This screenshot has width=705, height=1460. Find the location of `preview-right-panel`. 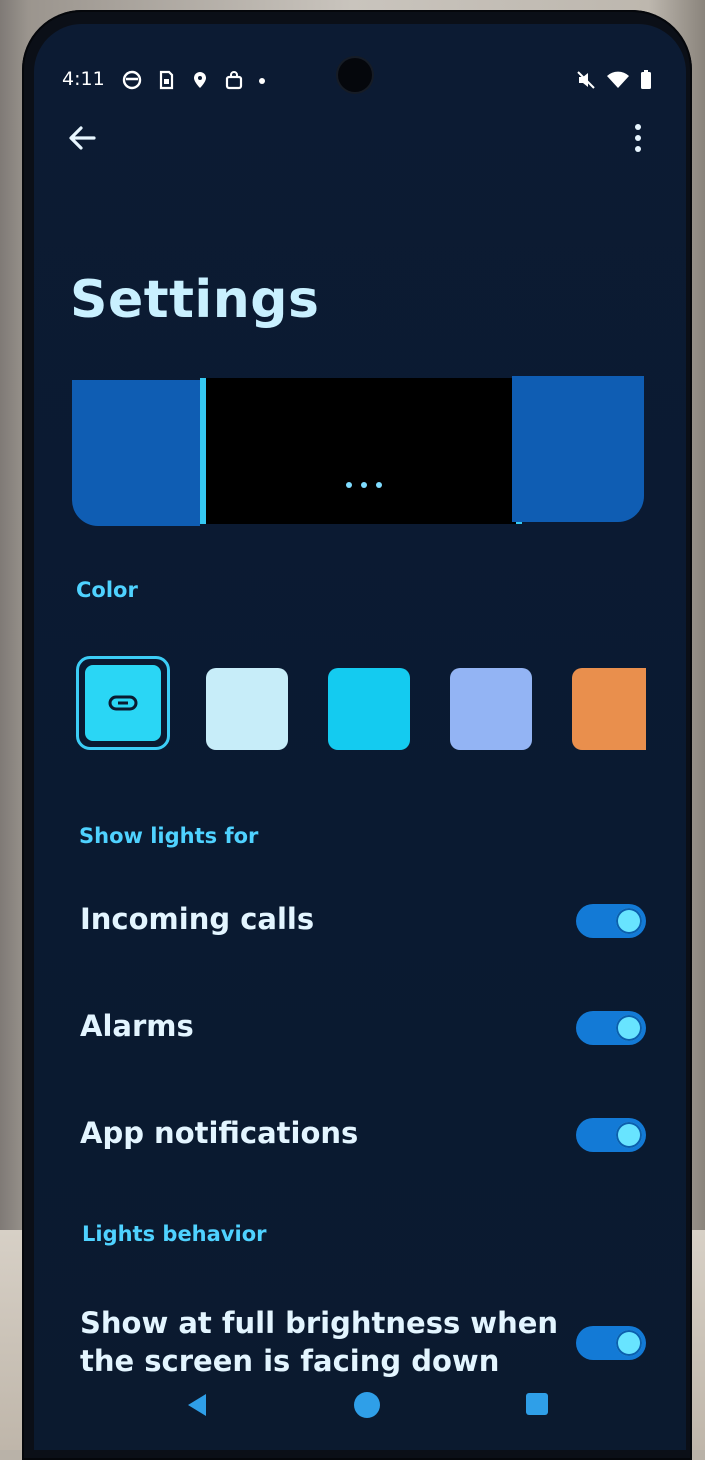

preview-right-panel is located at coordinates (578, 449).